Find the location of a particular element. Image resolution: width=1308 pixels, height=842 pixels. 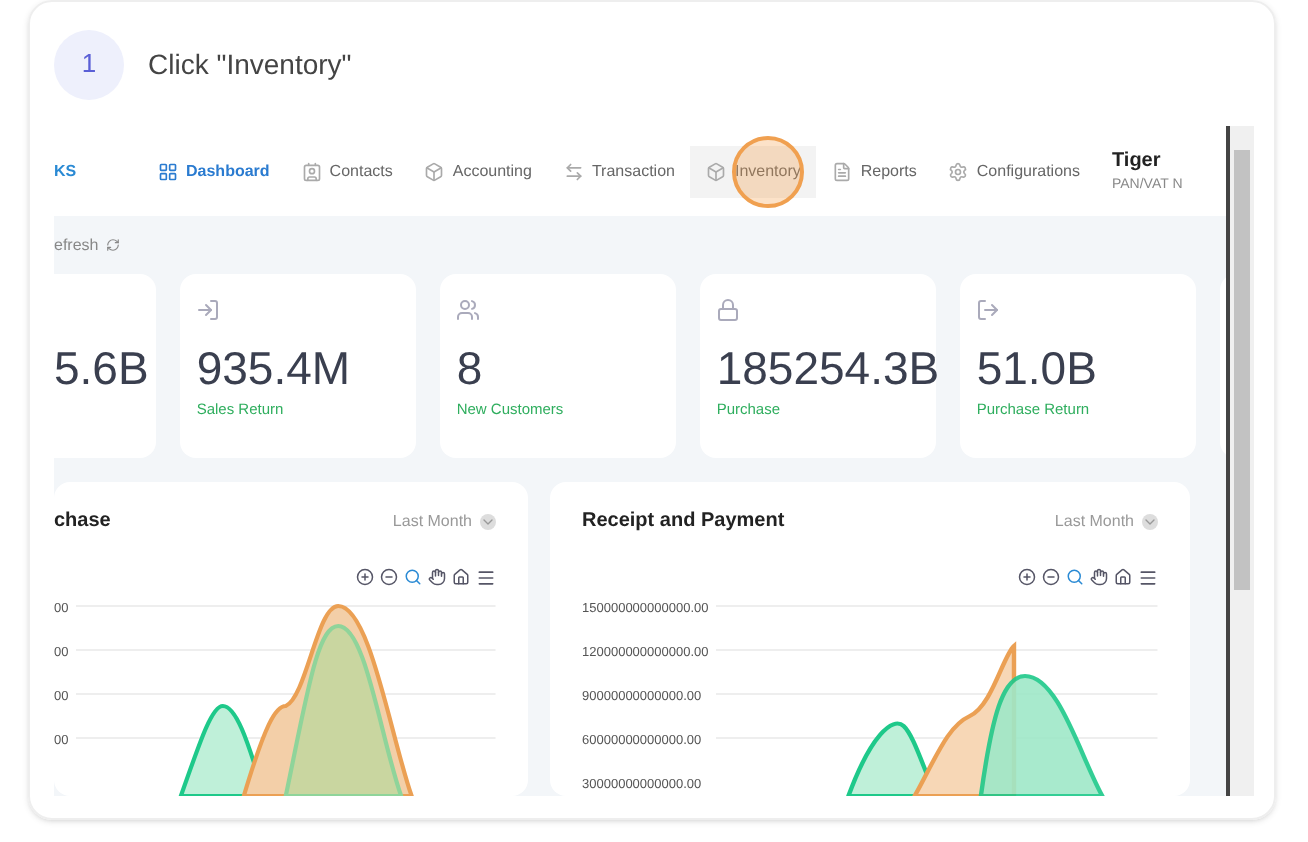

nav-tab: Accounting is located at coordinates (478, 171).